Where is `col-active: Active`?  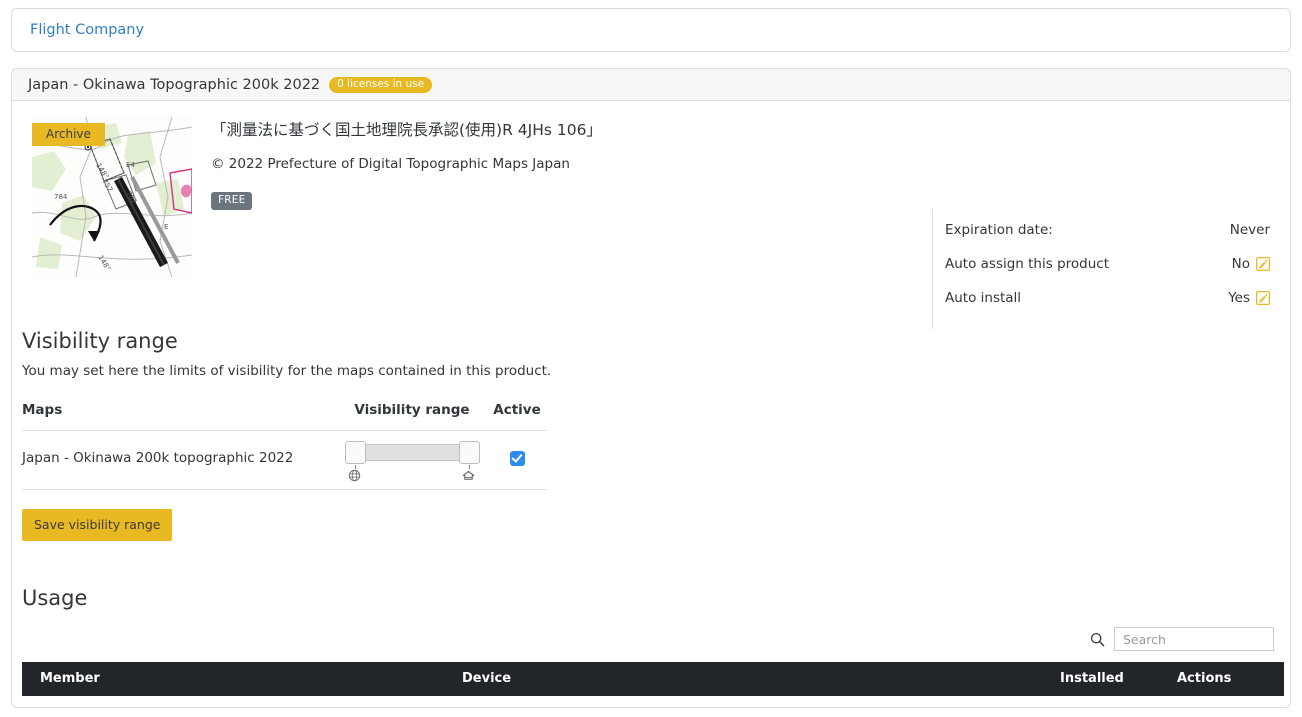 col-active: Active is located at coordinates (517, 416).